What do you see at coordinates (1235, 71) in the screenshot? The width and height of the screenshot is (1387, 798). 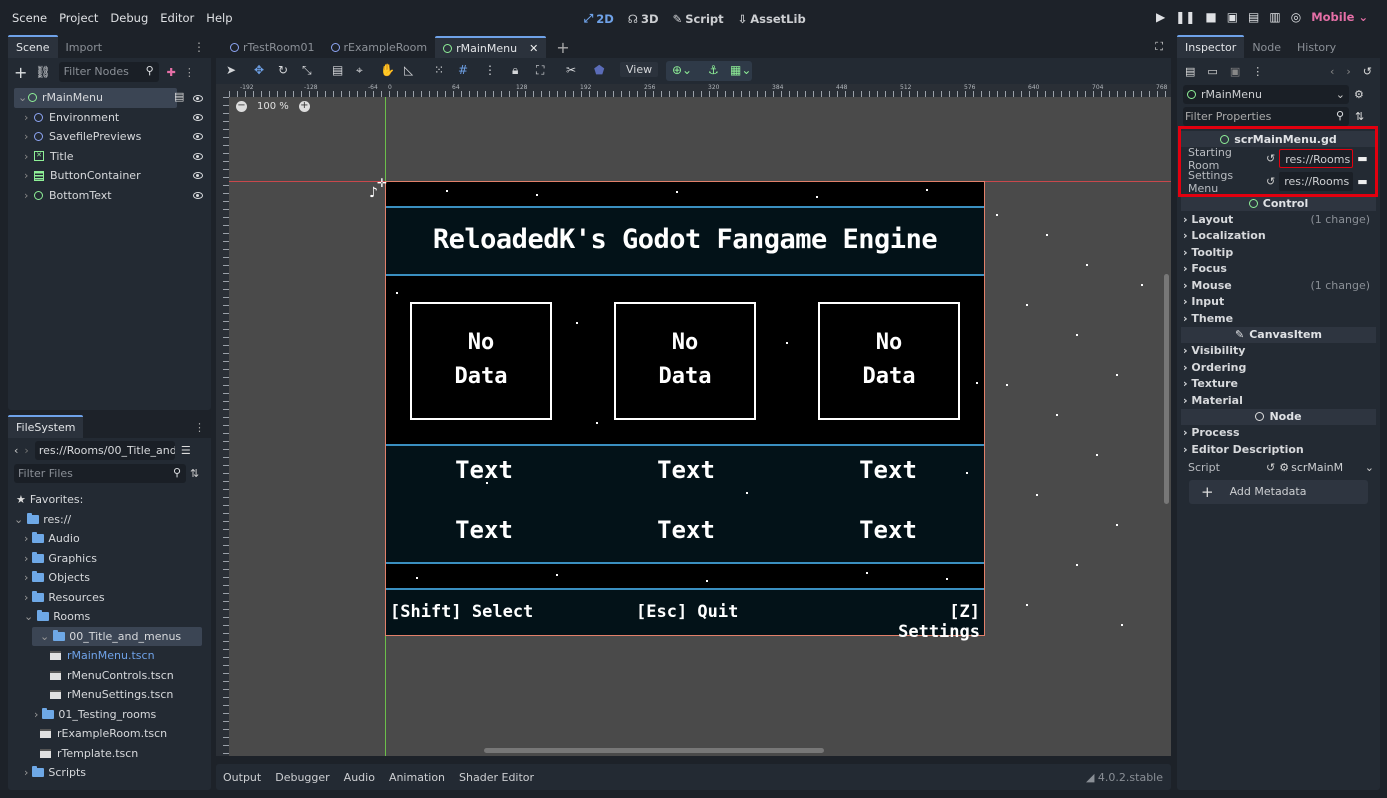 I see `save-icon: ▣` at bounding box center [1235, 71].